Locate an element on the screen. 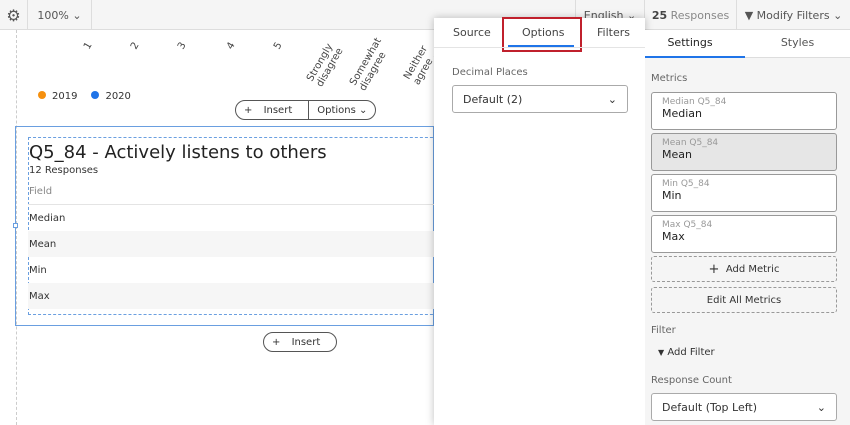  decimal-places-select: Default (2) ⌄ is located at coordinates (540, 99).